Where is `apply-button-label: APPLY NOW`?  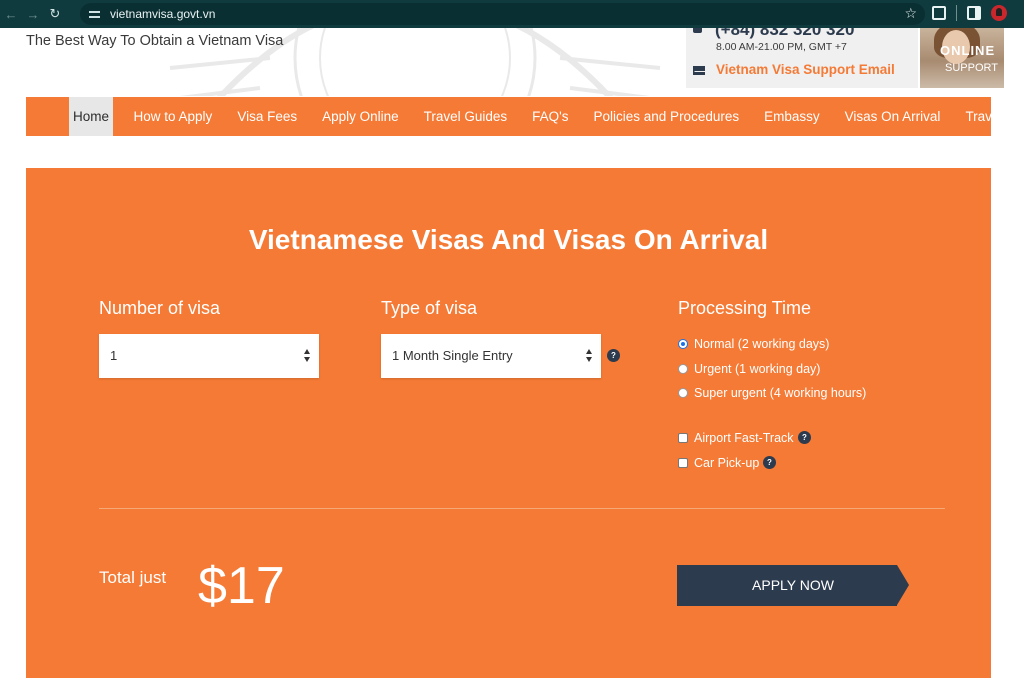
apply-button-label: APPLY NOW is located at coordinates (793, 585).